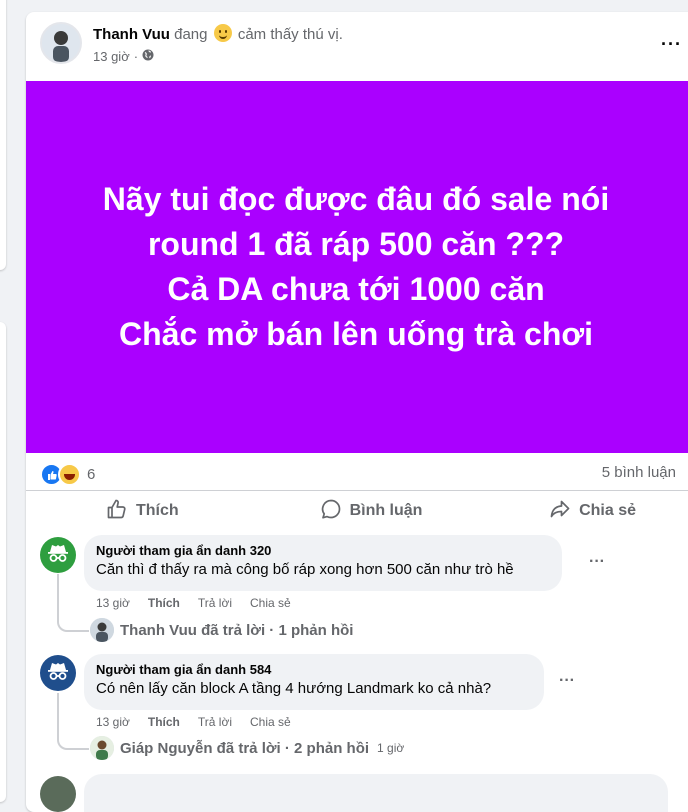 Image resolution: width=688 pixels, height=812 pixels. I want to click on comments-count: 5 bình luận, so click(639, 472).